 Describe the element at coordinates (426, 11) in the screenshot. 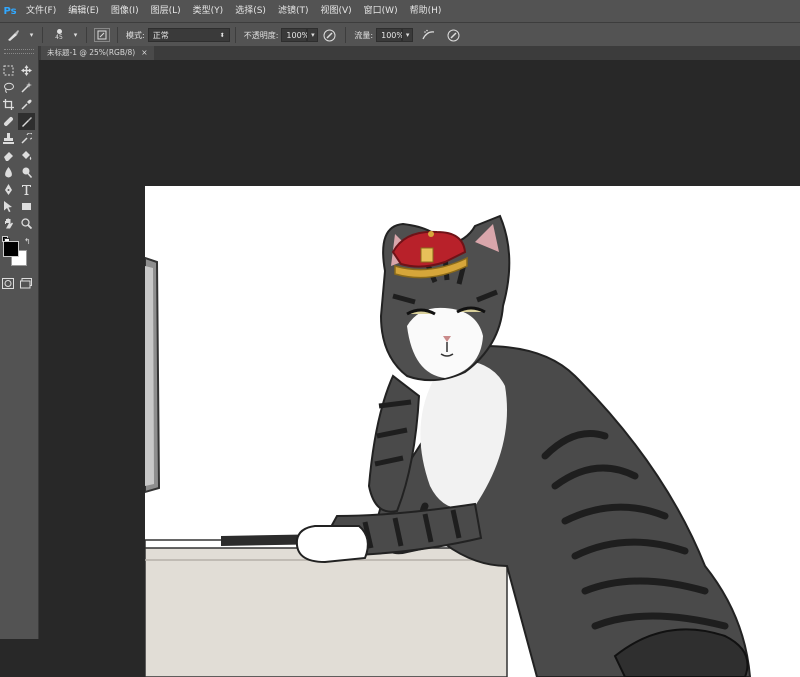

I see `menu-help: 帮助(H)` at that location.